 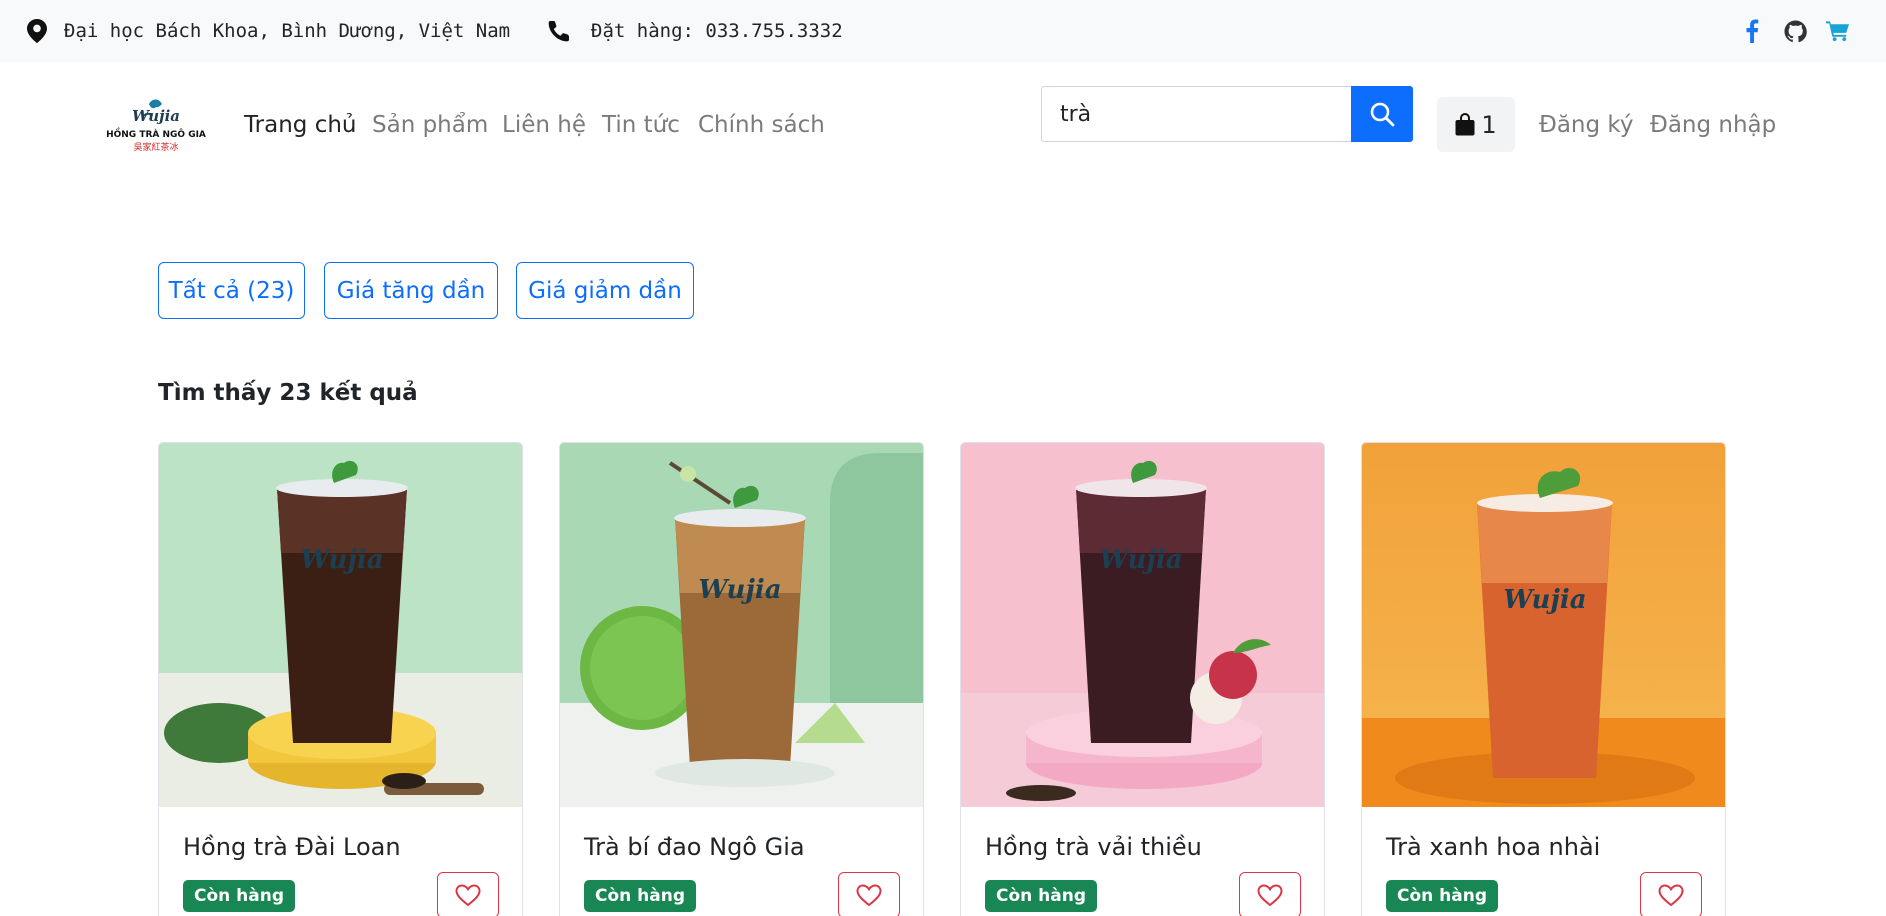 I want to click on filter-price-asc-button: Giá tăng dần, so click(x=411, y=290).